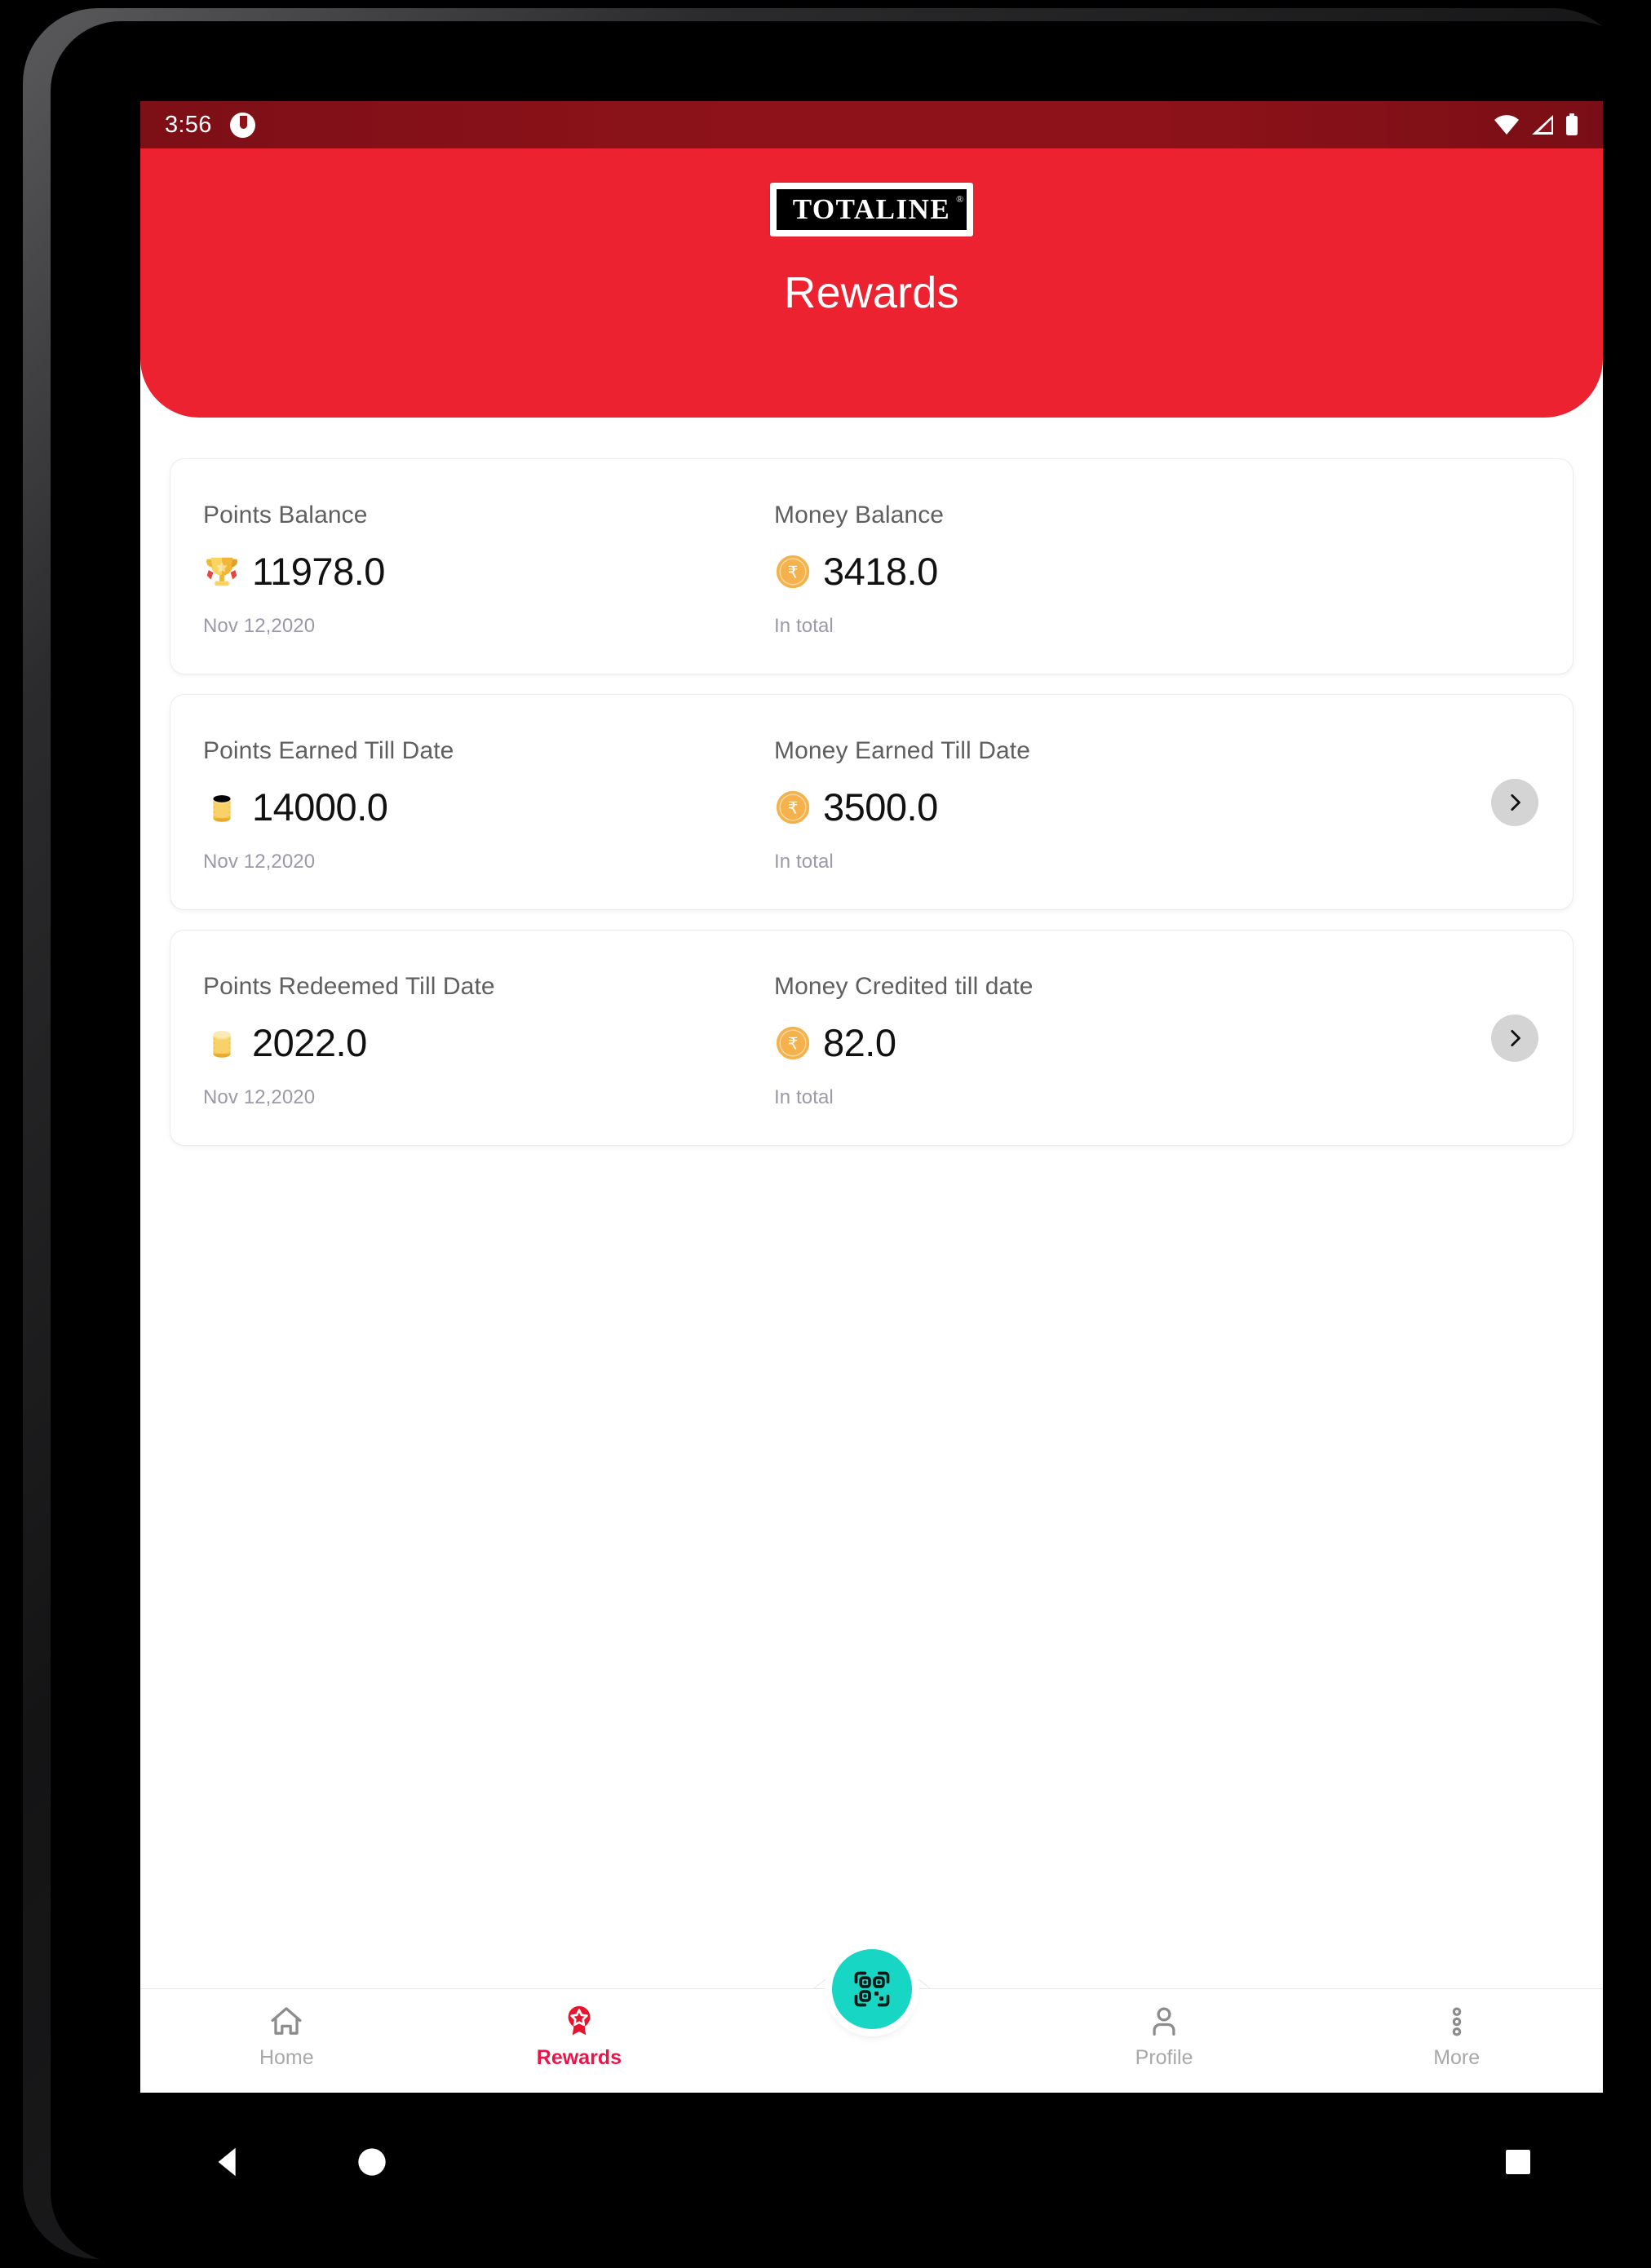 The width and height of the screenshot is (1651, 2268). I want to click on battery-full-icon, so click(1572, 124).